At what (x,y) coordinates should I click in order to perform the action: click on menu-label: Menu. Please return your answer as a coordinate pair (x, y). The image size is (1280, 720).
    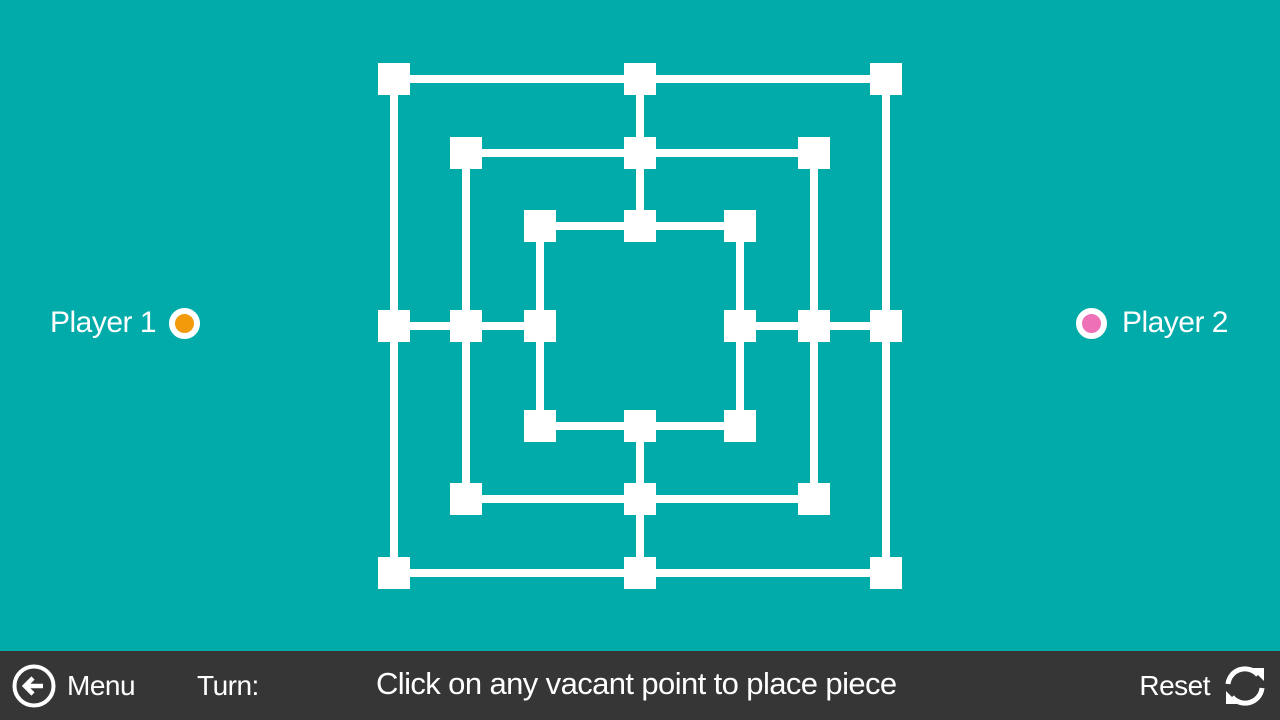
    Looking at the image, I should click on (101, 685).